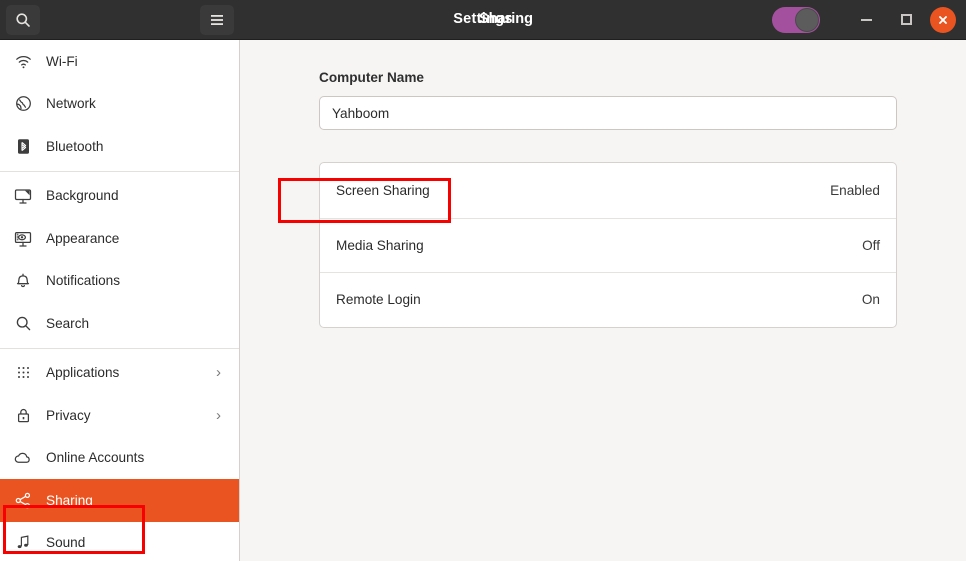 This screenshot has height=561, width=966. I want to click on share-nodes-icon, so click(23, 500).